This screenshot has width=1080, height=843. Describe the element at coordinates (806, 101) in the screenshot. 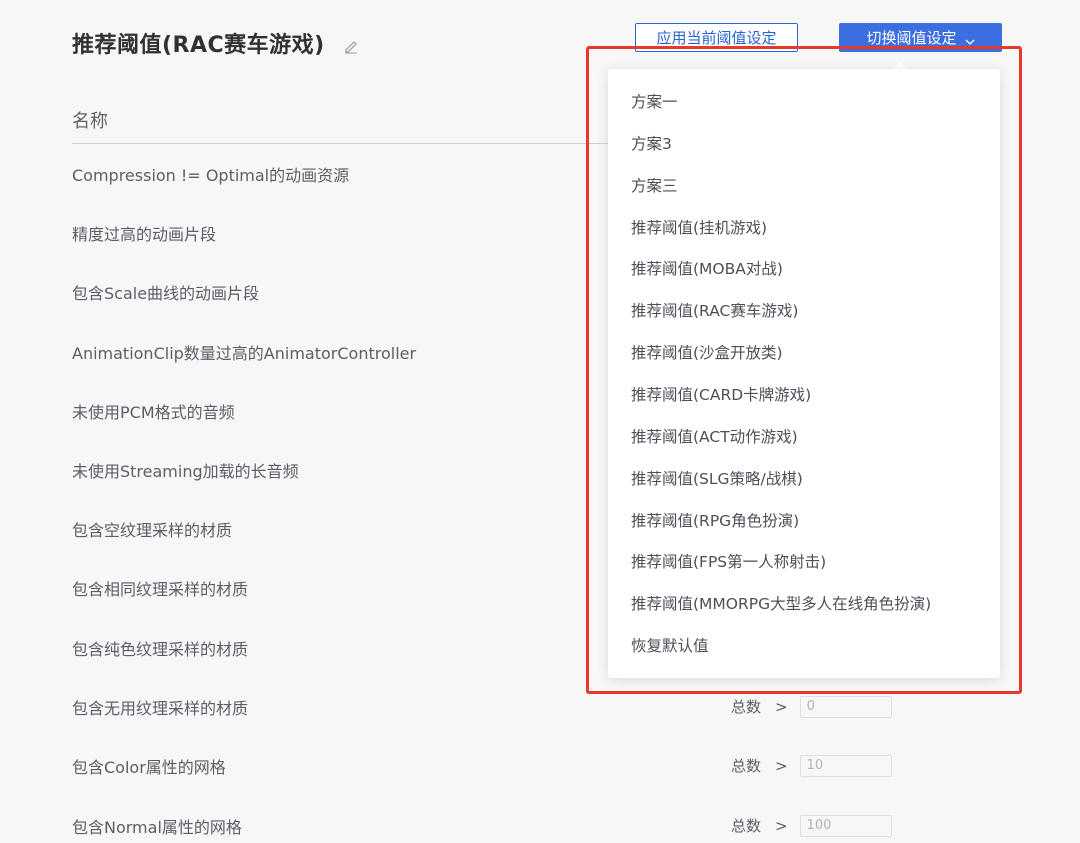

I see `menu-item: 方案一` at that location.